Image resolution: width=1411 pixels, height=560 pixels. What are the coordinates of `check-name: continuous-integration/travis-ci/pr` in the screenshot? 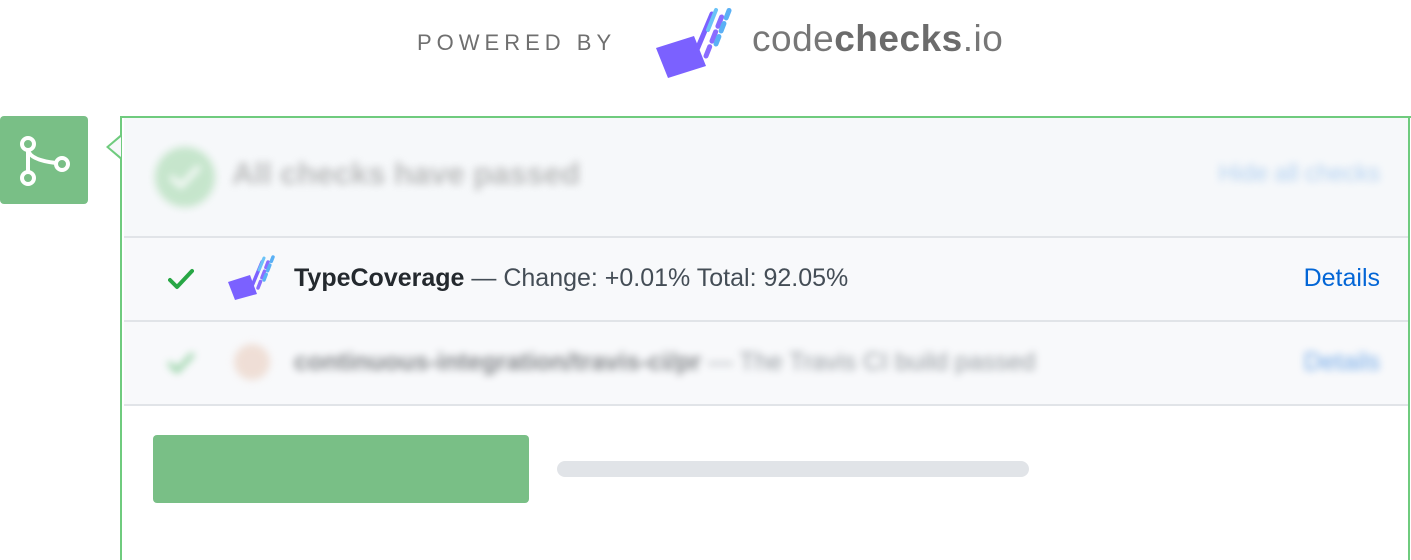 It's located at (497, 362).